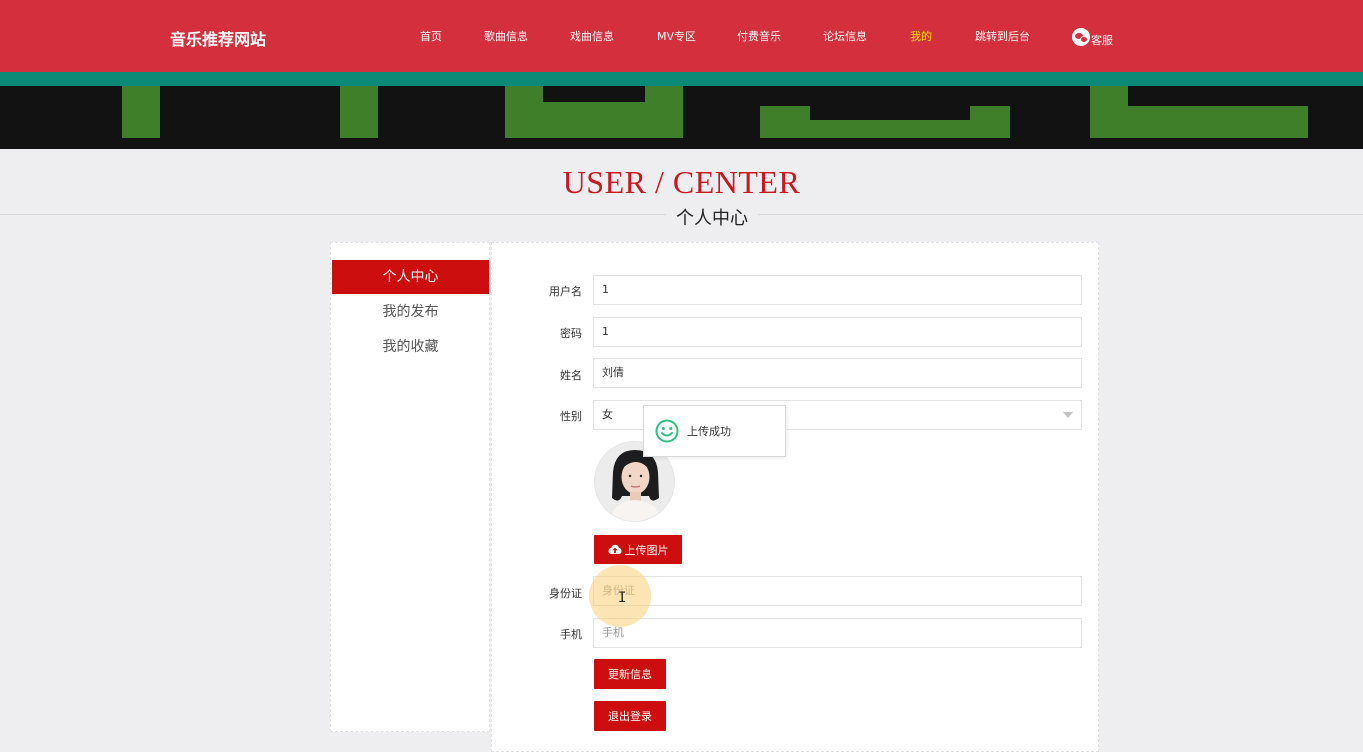 The height and width of the screenshot is (752, 1363). What do you see at coordinates (571, 634) in the screenshot?
I see `phone-label: 手机` at bounding box center [571, 634].